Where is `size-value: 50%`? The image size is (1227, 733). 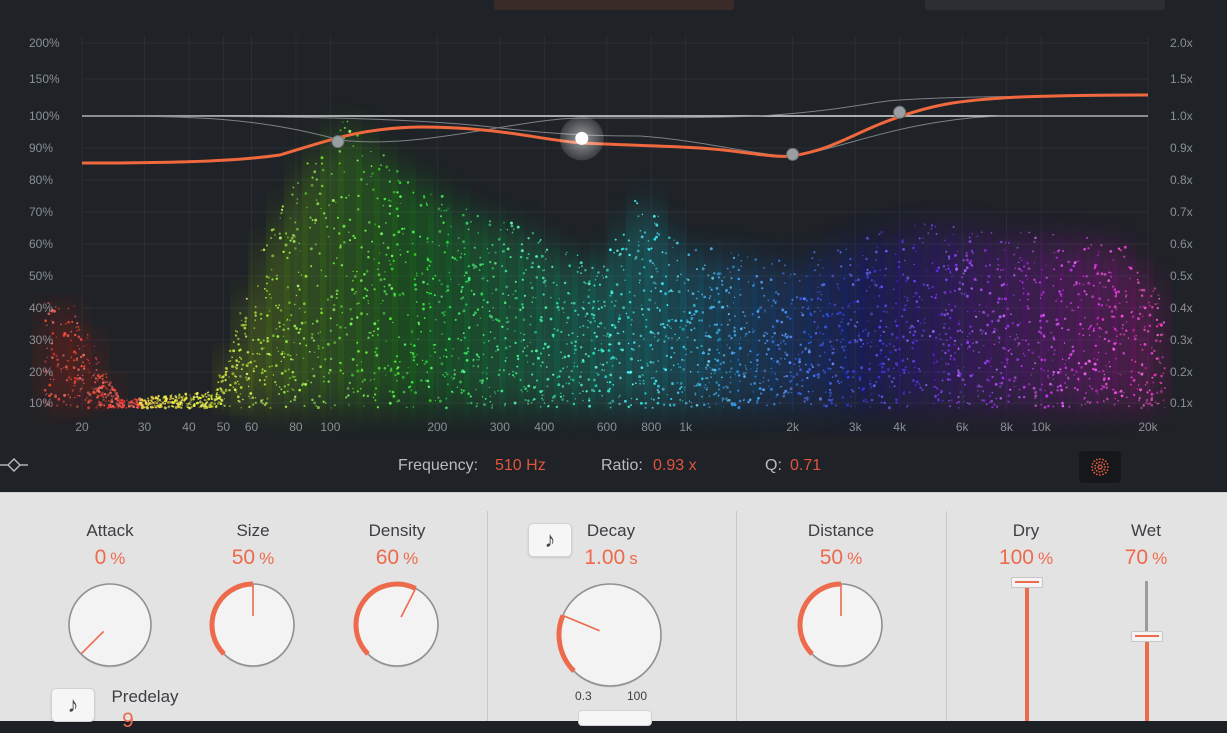 size-value: 50% is located at coordinates (253, 558).